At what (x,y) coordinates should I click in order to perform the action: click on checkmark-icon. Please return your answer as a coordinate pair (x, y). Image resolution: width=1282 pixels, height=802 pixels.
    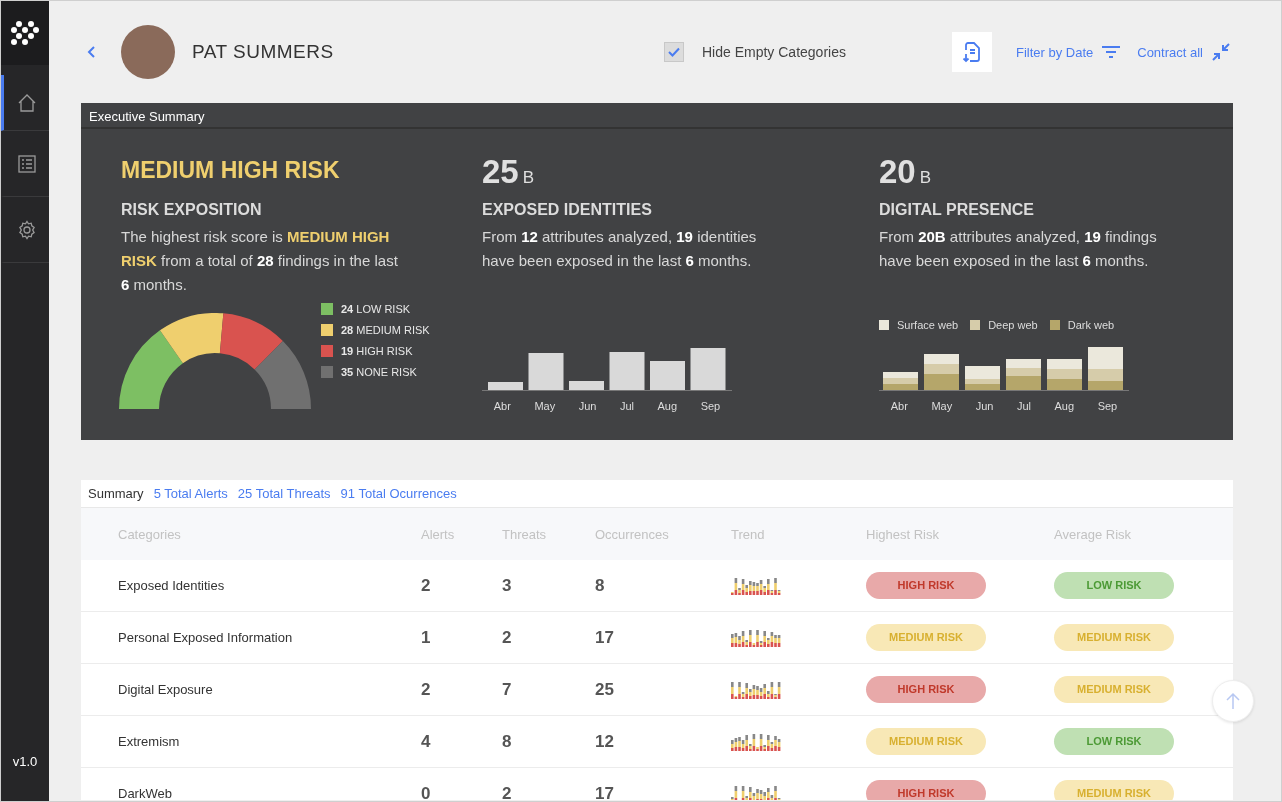
    Looking at the image, I should click on (674, 52).